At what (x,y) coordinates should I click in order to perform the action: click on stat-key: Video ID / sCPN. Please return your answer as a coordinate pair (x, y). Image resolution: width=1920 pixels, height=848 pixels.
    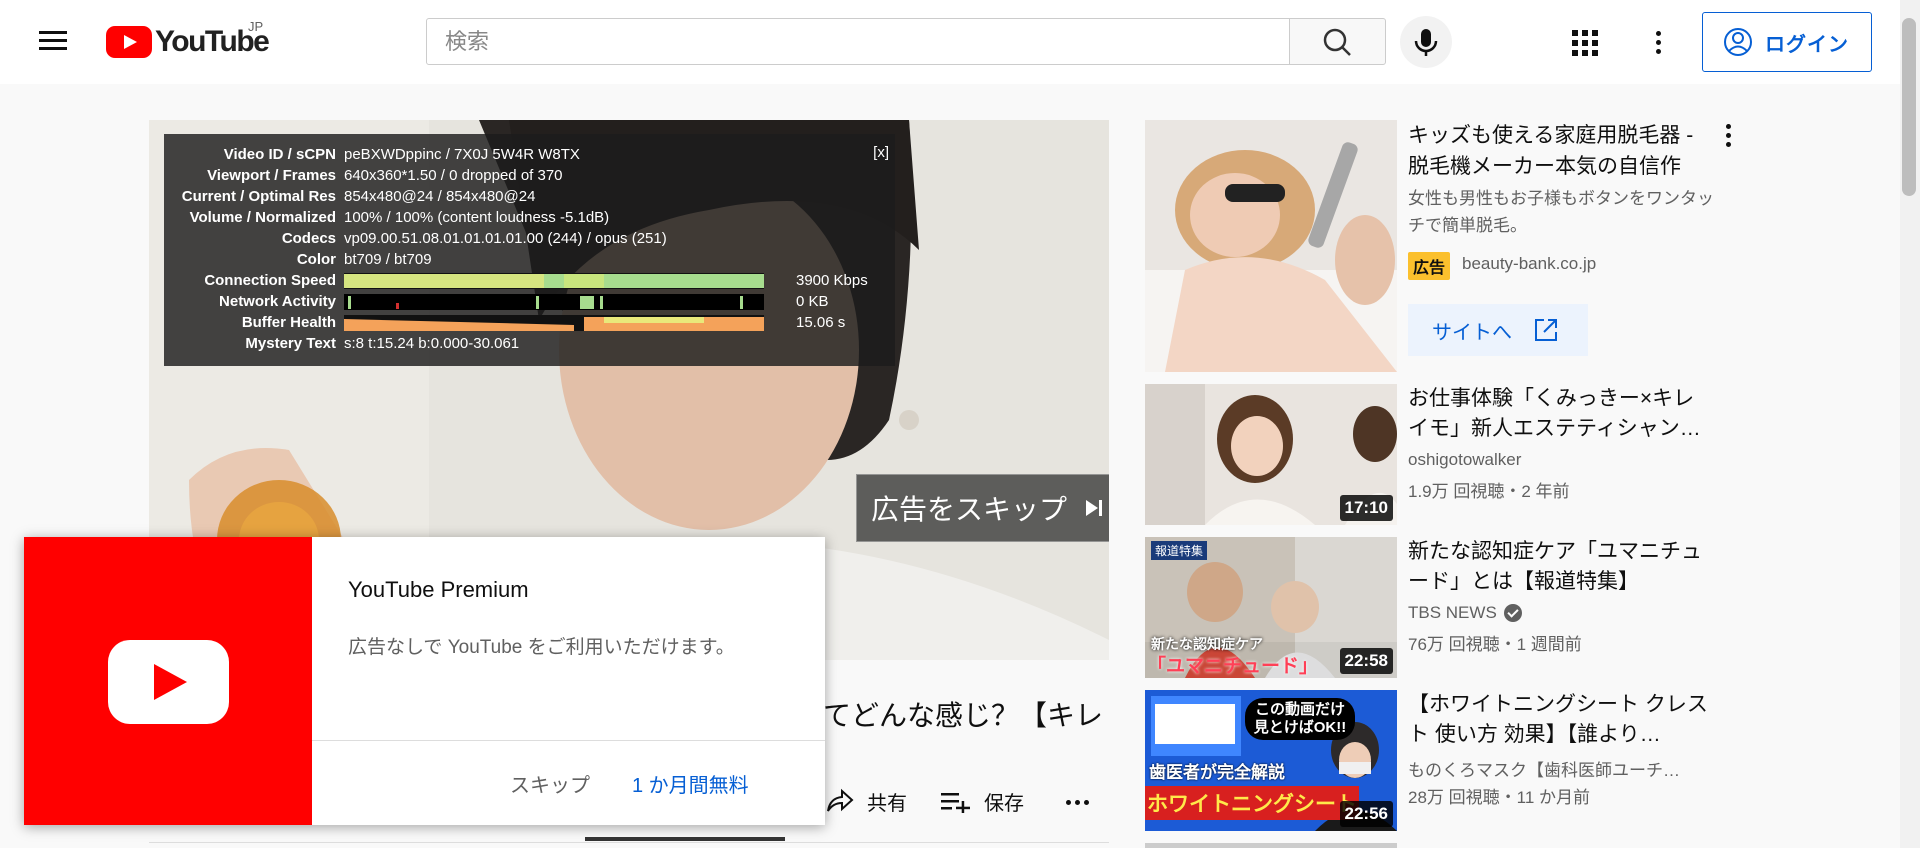
    Looking at the image, I should click on (279, 154).